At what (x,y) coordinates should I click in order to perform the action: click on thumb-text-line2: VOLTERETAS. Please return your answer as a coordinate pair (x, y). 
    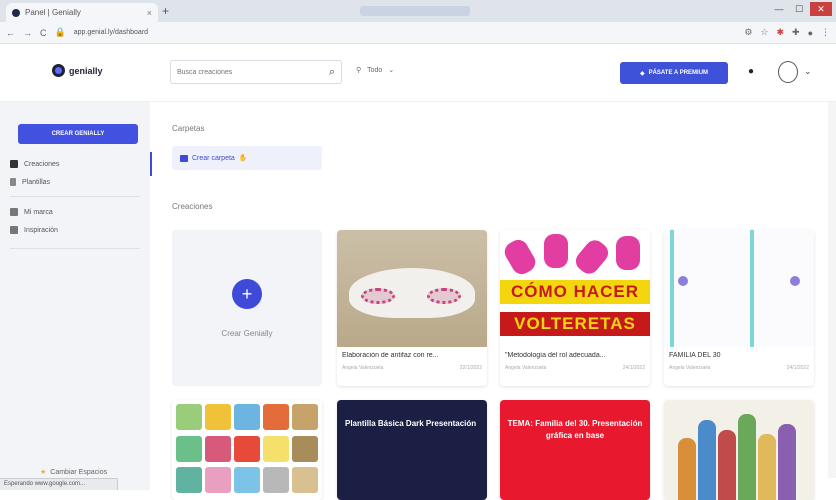
    Looking at the image, I should click on (575, 323).